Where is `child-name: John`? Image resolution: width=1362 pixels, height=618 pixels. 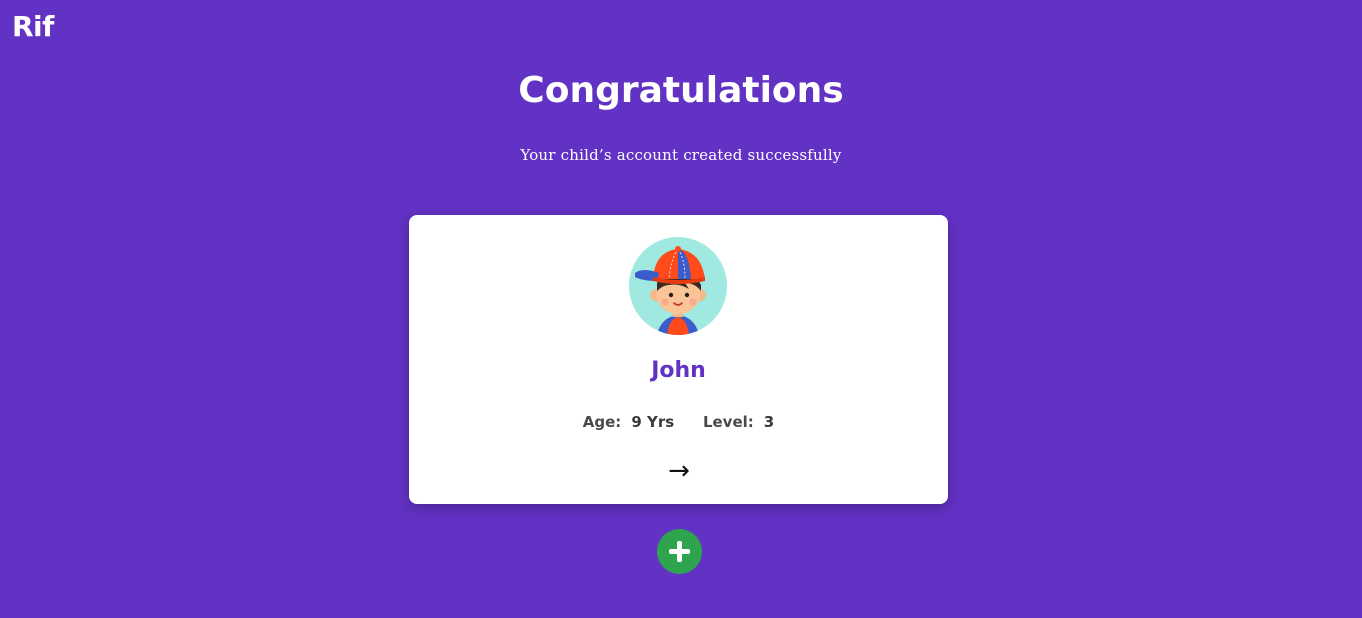
child-name: John is located at coordinates (678, 370).